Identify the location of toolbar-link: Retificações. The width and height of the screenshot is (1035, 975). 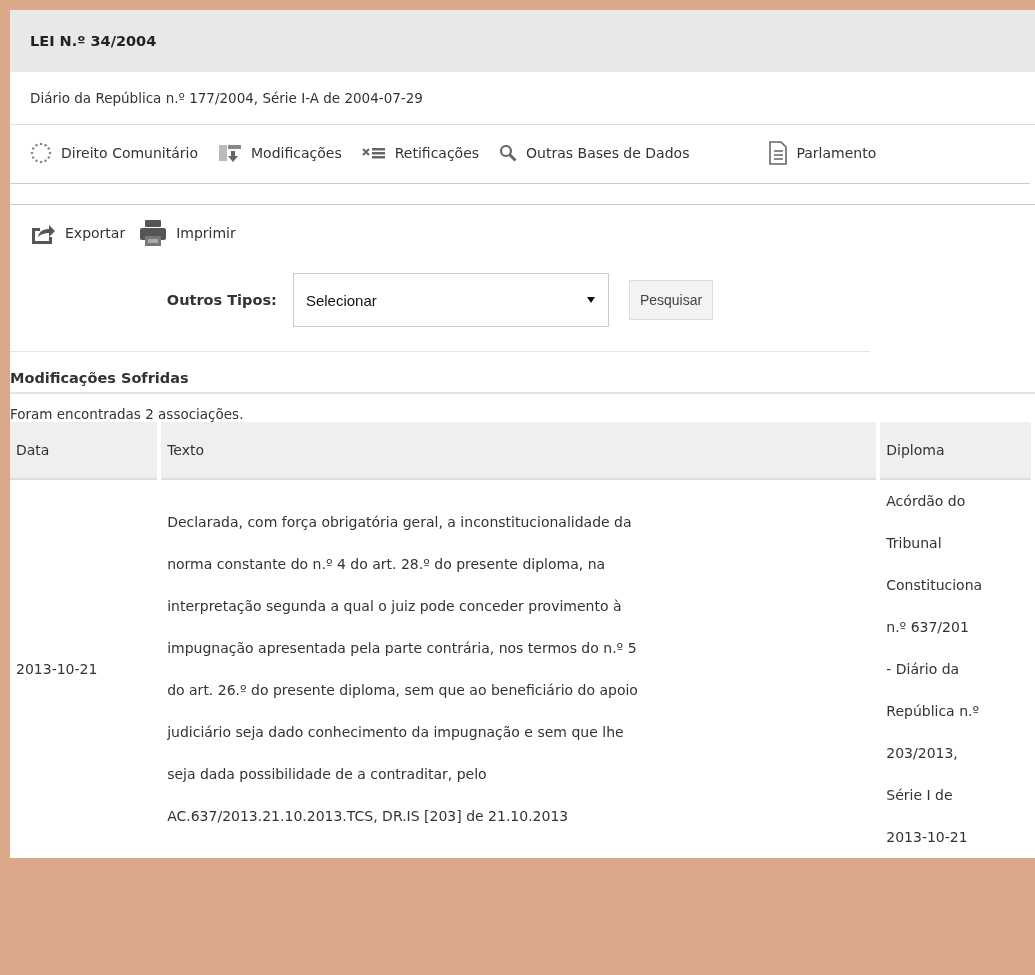
(420, 153).